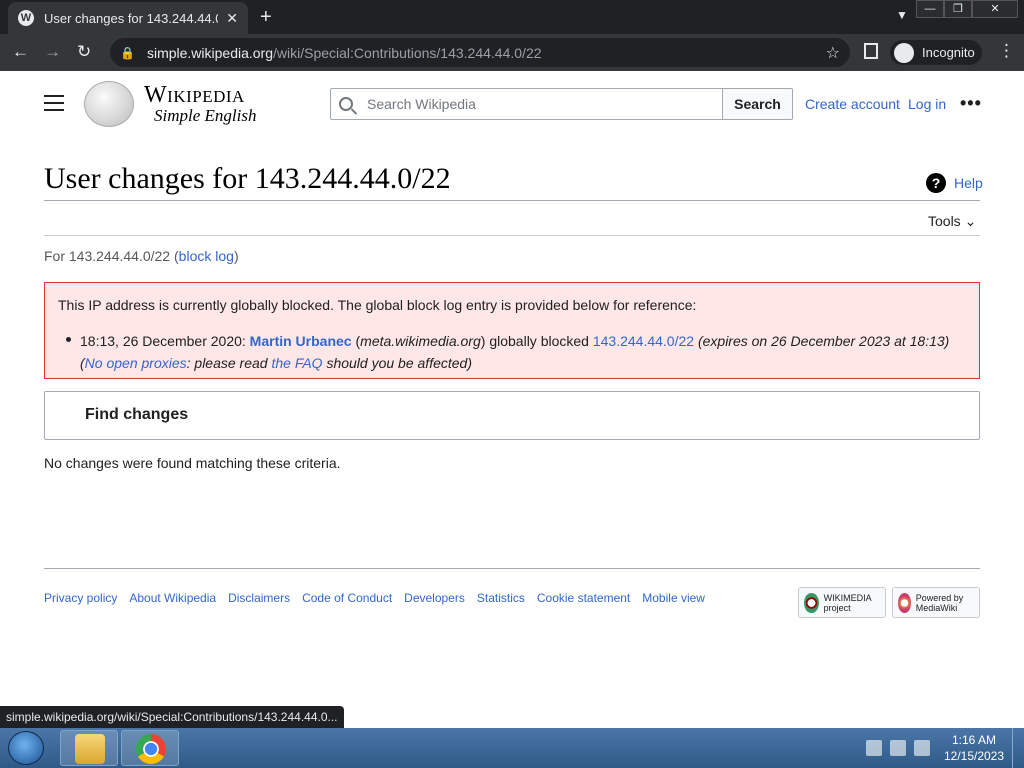  I want to click on reason-text: : please read, so click(227, 363).